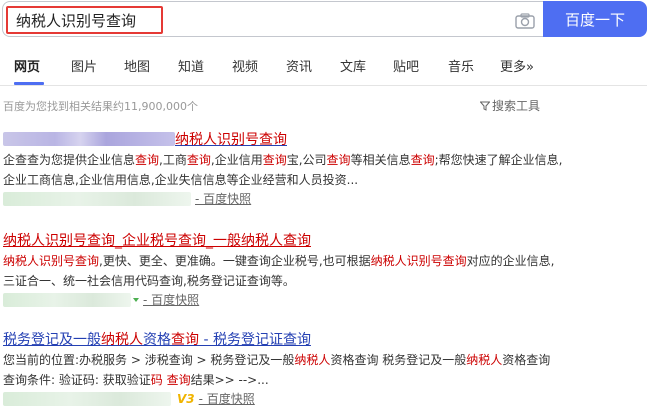 Image resolution: width=647 pixels, height=419 pixels. What do you see at coordinates (299, 65) in the screenshot?
I see `tab-news: 资讯` at bounding box center [299, 65].